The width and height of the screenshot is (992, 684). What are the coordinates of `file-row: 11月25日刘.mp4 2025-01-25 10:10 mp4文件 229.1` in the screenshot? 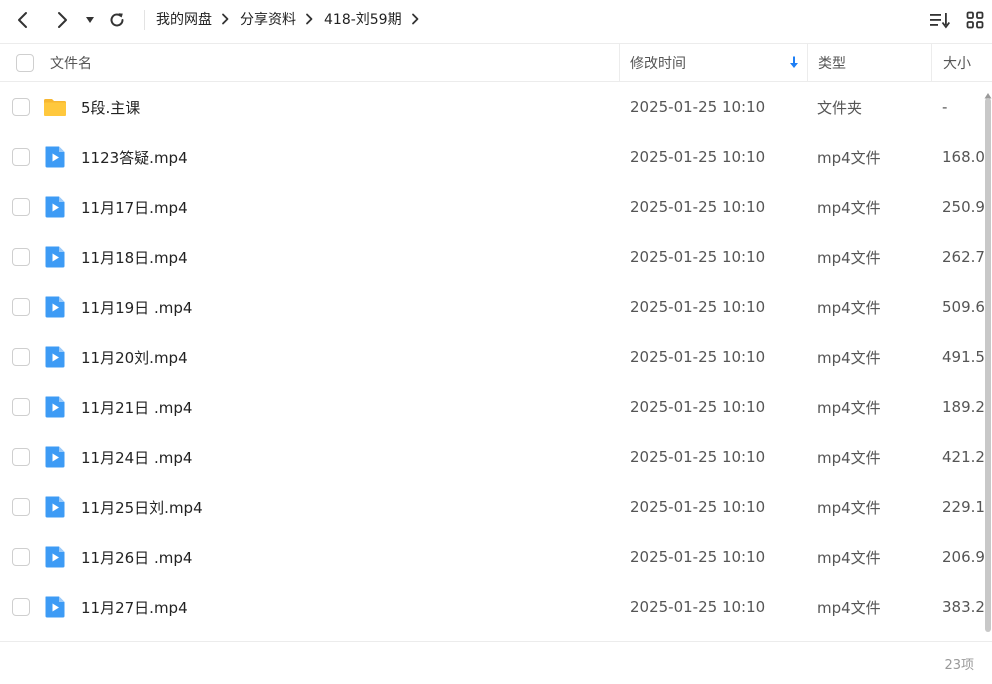 It's located at (492, 507).